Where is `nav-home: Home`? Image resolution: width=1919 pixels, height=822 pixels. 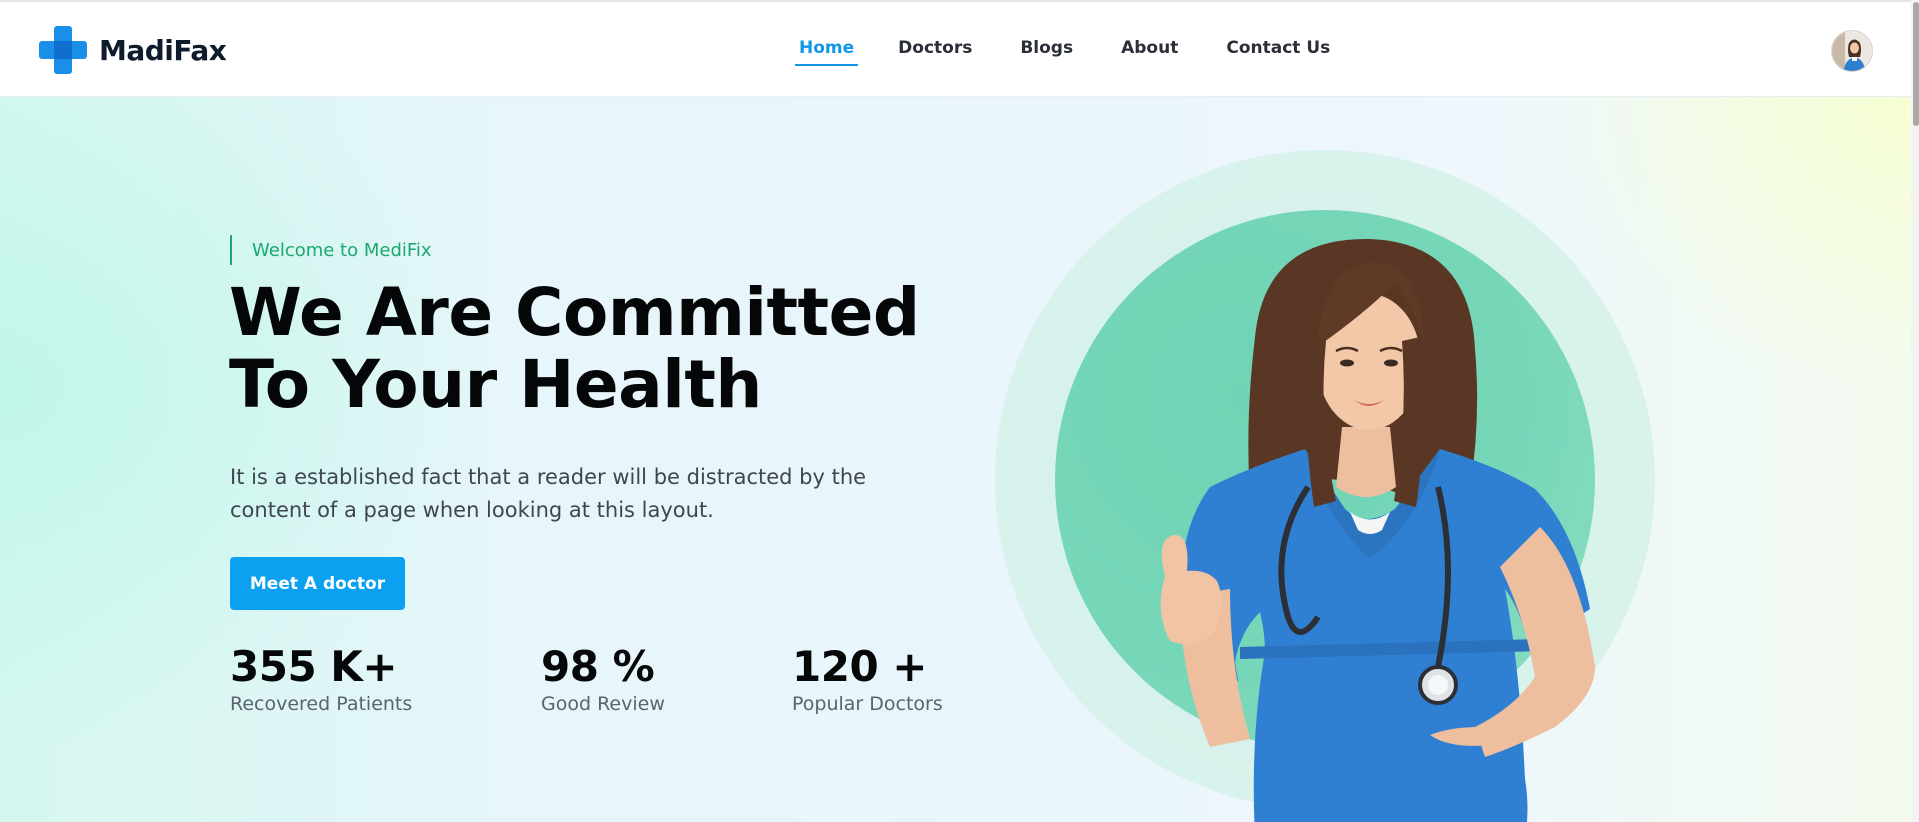
nav-home: Home is located at coordinates (826, 52).